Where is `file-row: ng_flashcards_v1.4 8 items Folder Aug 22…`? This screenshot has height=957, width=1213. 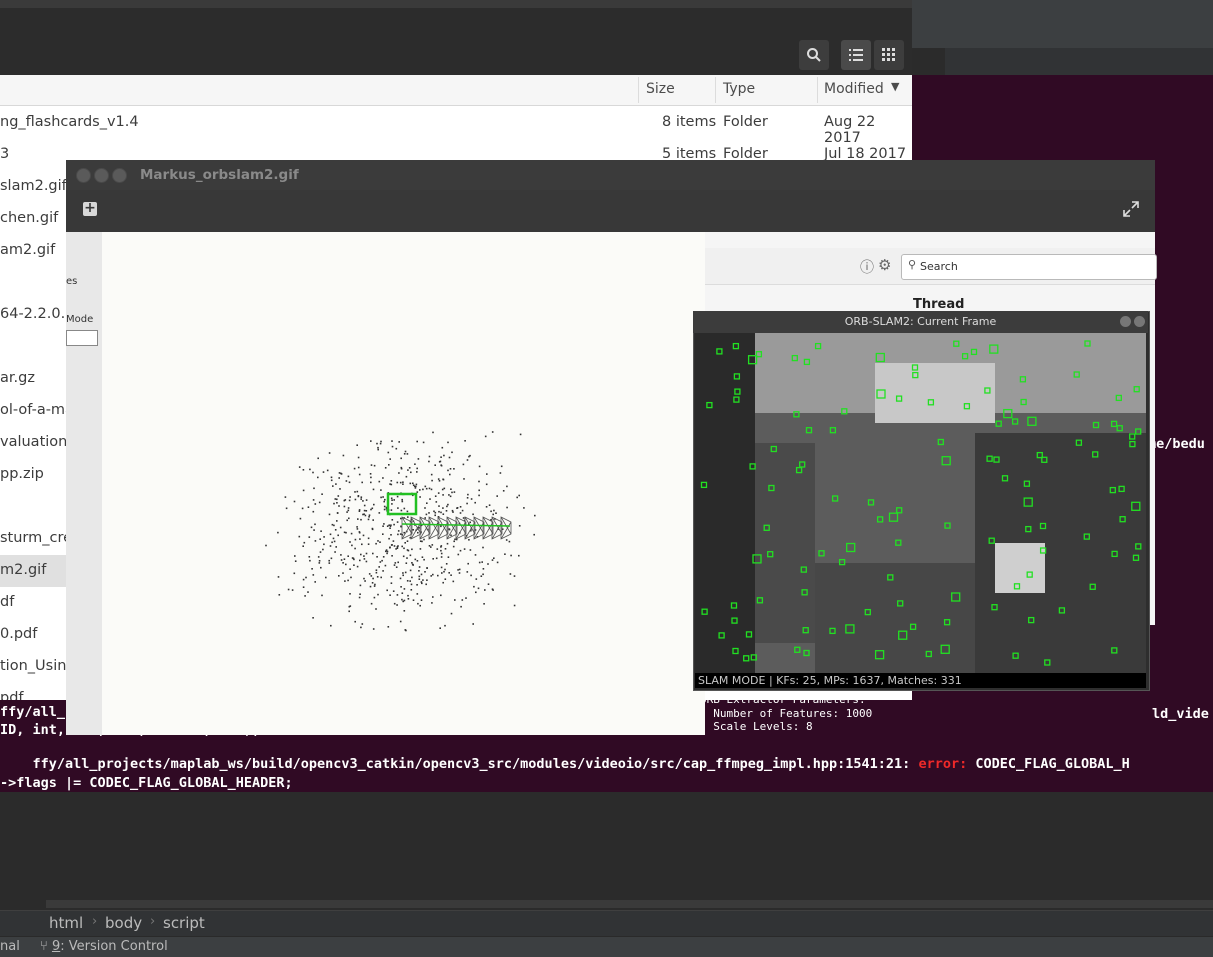
file-row: ng_flashcards_v1.4 8 items Folder Aug 22… is located at coordinates (456, 126).